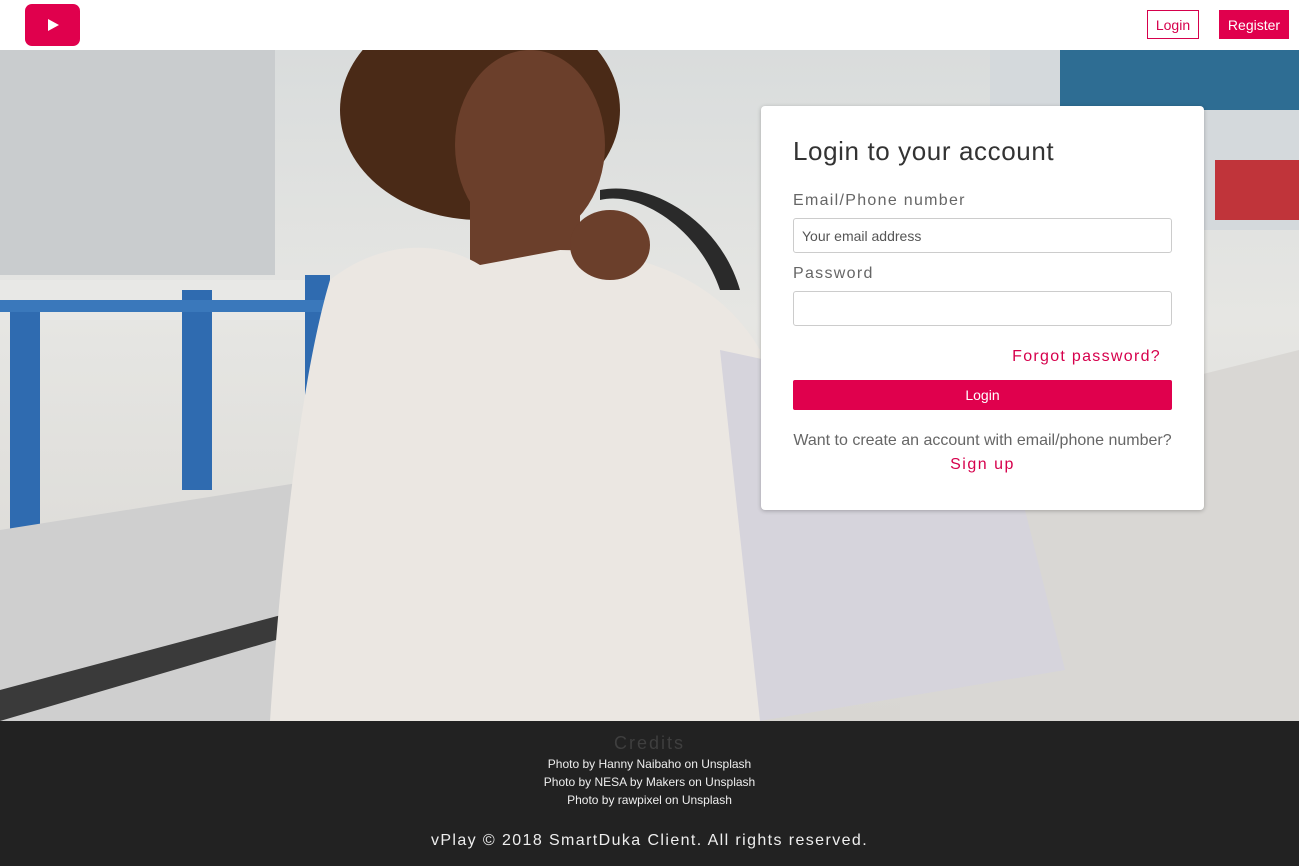  I want to click on play-icon, so click(53, 25).